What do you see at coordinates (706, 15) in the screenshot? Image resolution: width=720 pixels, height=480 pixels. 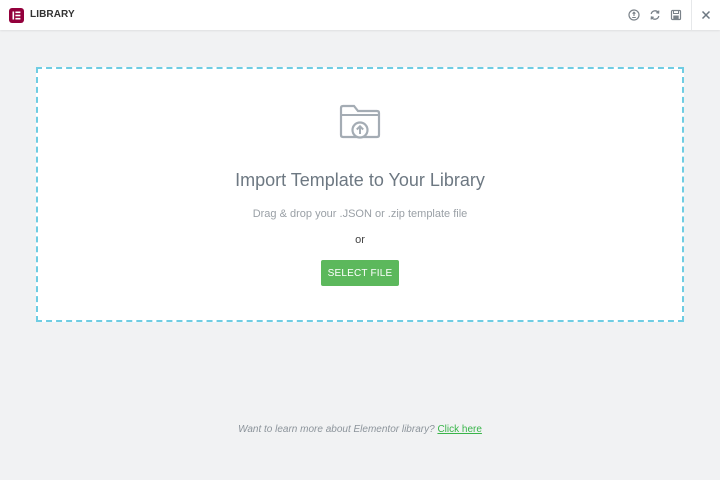 I see `close-icon` at bounding box center [706, 15].